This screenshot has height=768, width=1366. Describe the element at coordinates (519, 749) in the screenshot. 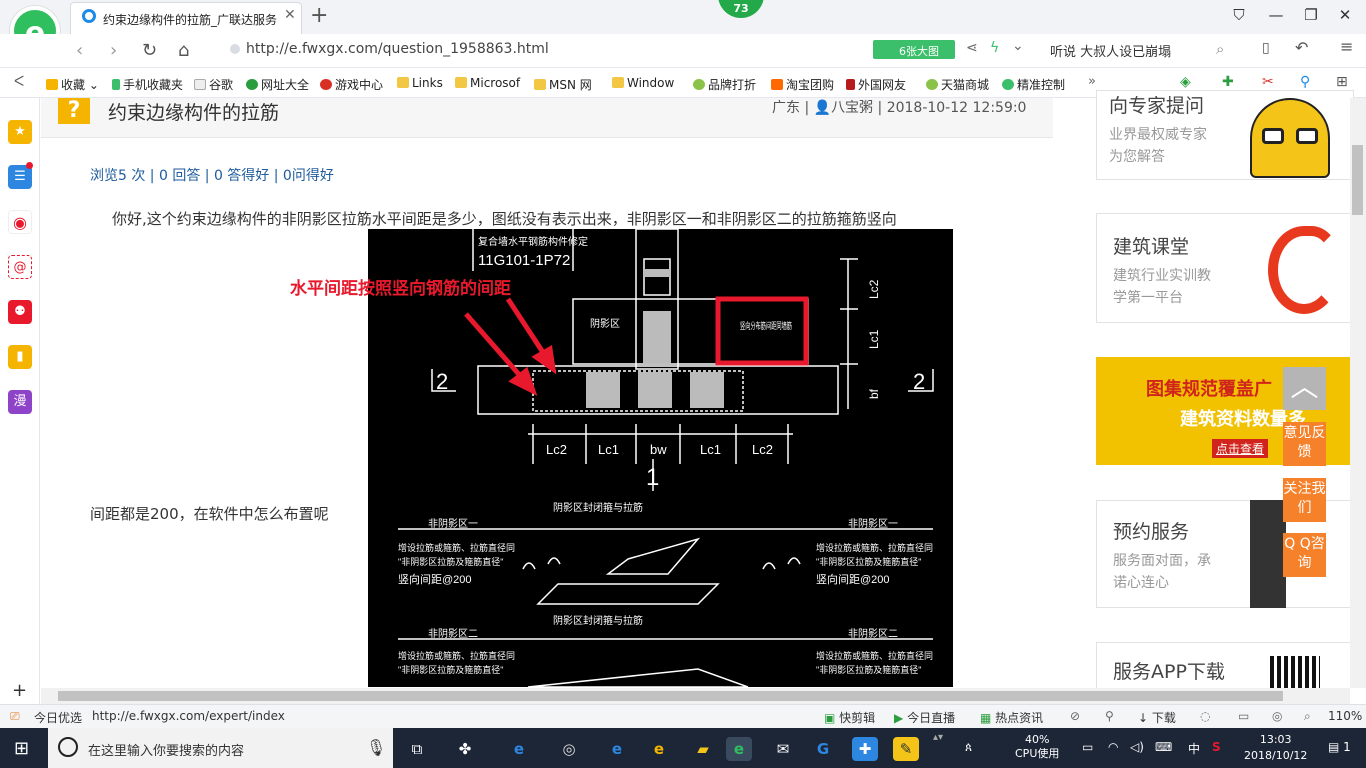

I see `ie-icon: e` at that location.